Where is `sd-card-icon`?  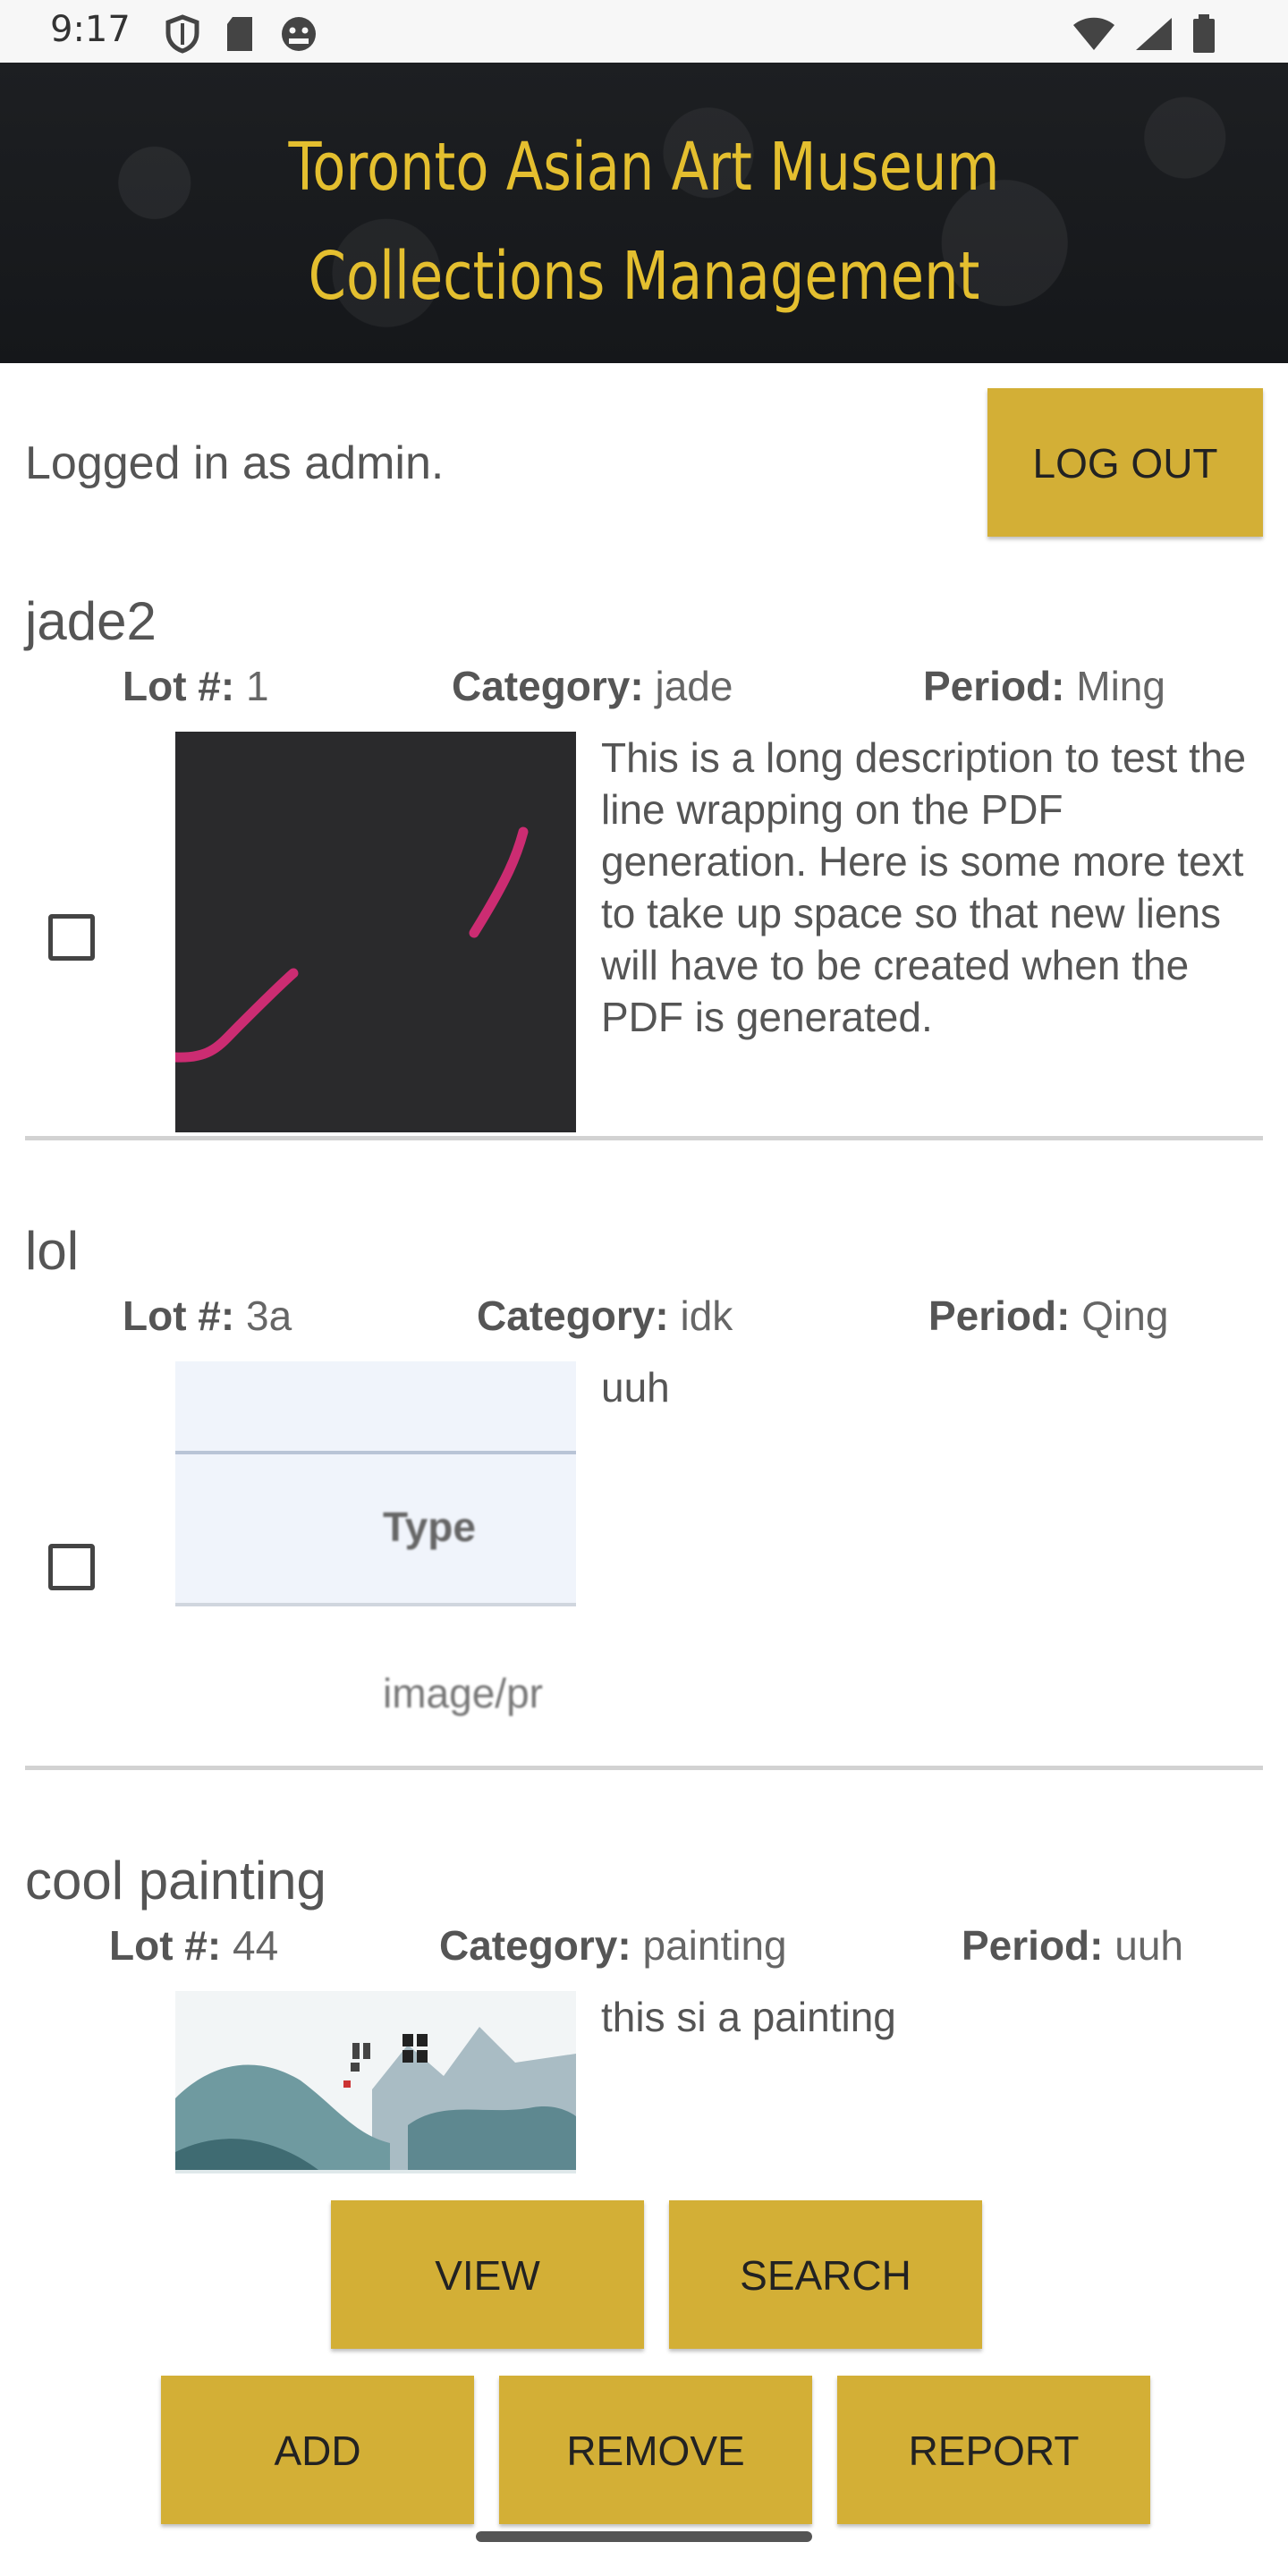
sd-card-icon is located at coordinates (239, 34).